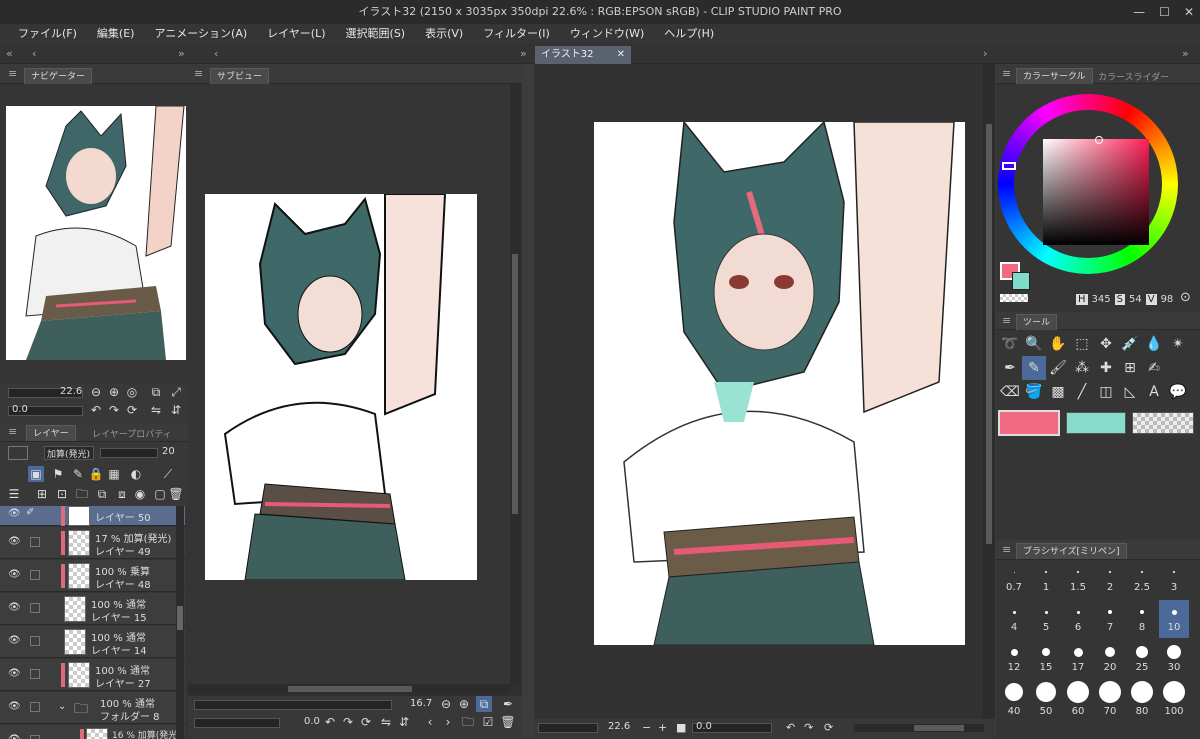 Image resolution: width=1200 pixels, height=739 pixels. I want to click on brush-size-cell: 17, so click(1078, 659).